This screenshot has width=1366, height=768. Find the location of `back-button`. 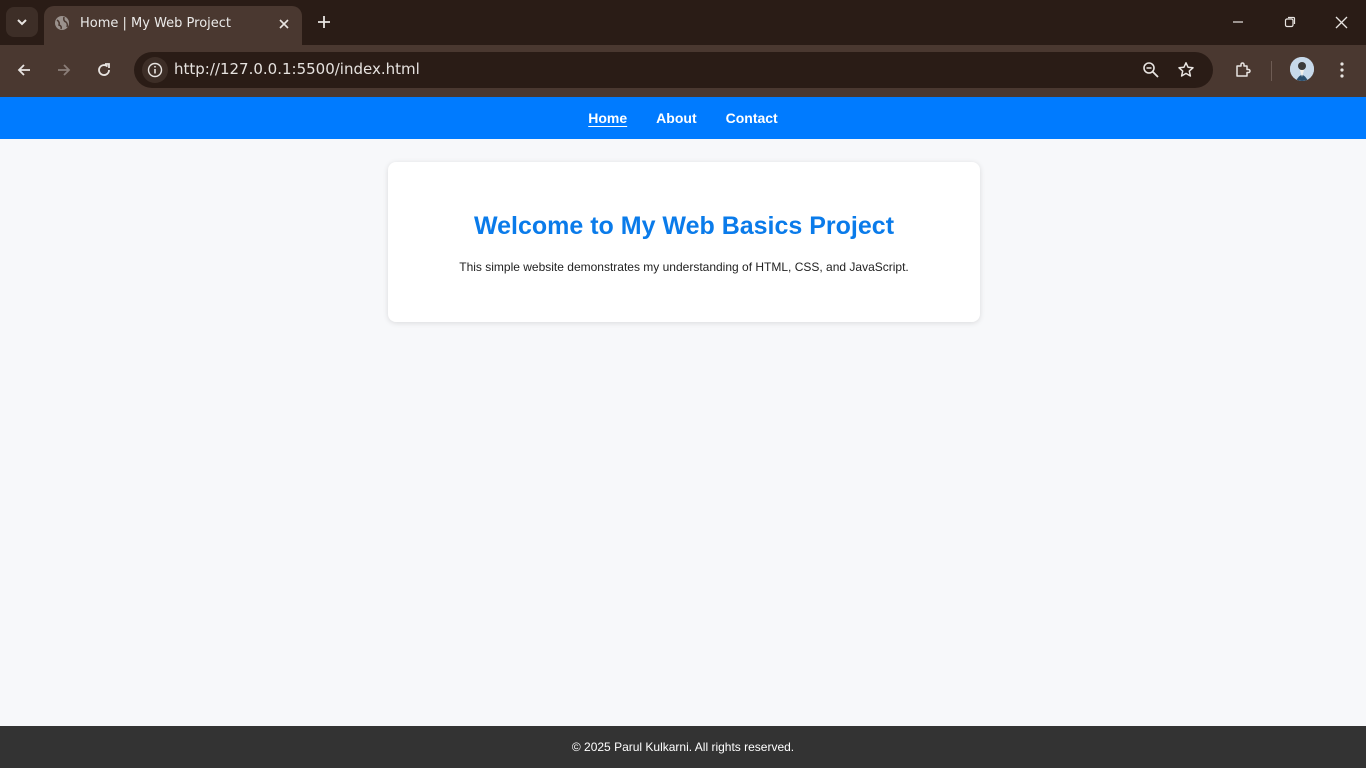

back-button is located at coordinates (24, 70).